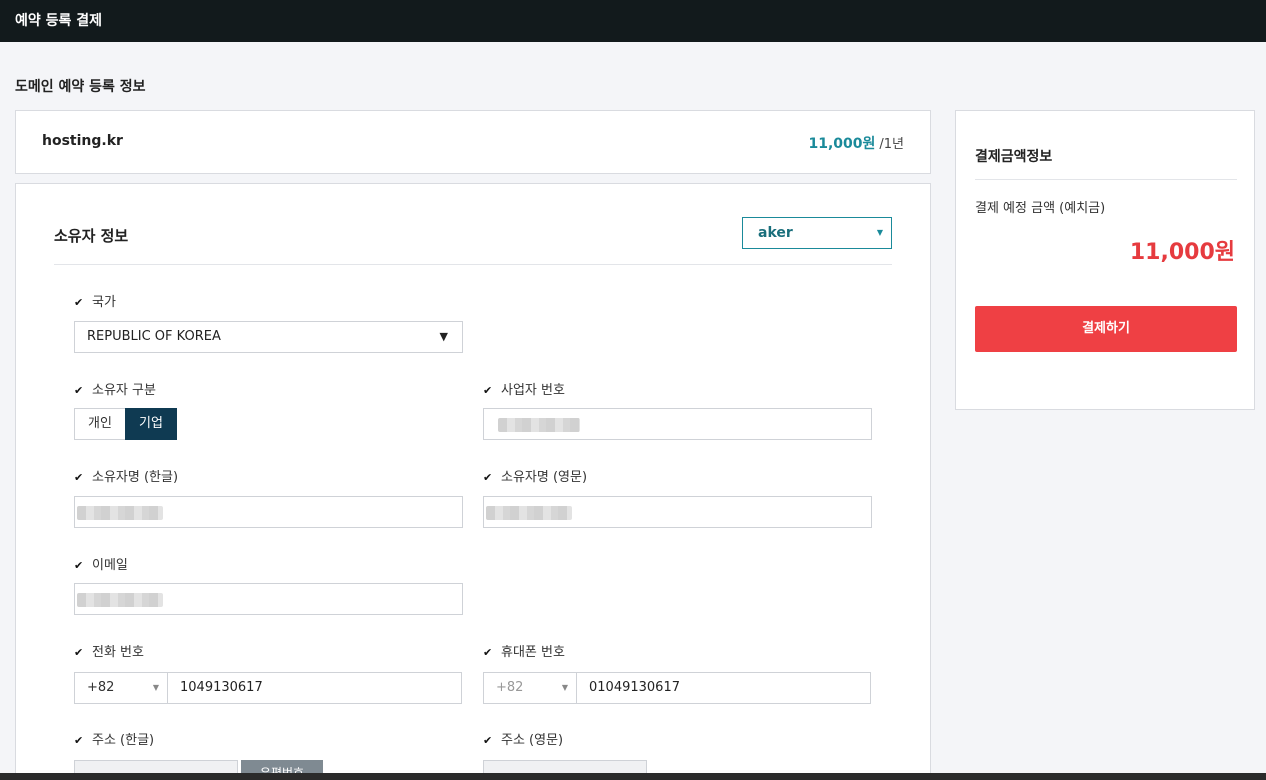  I want to click on mobile-label-text: 휴대폰 번호, so click(533, 652).